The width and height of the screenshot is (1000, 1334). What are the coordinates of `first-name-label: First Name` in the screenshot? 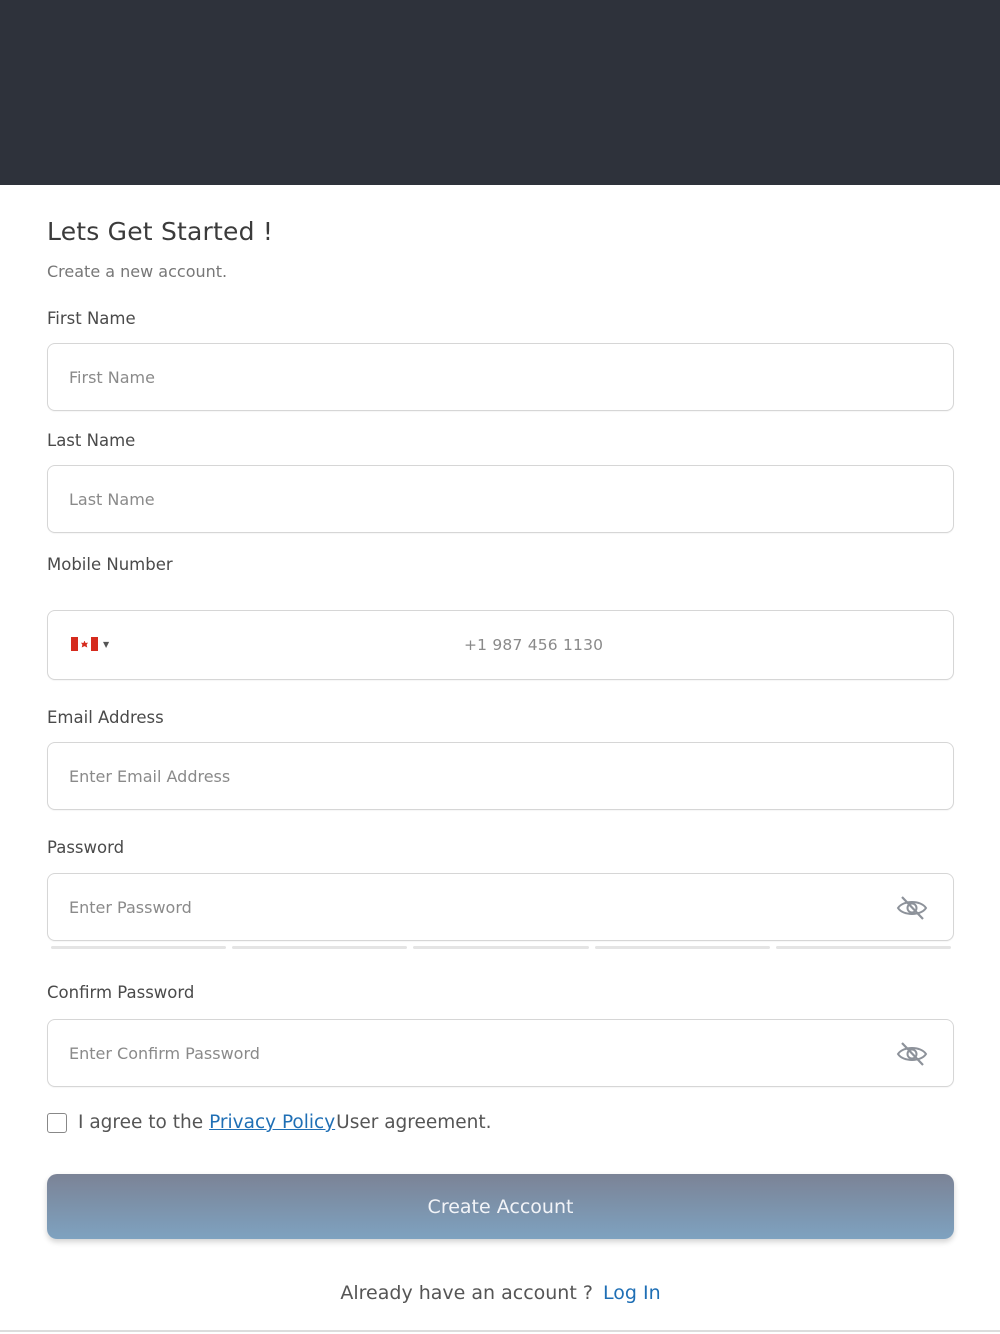 It's located at (91, 318).